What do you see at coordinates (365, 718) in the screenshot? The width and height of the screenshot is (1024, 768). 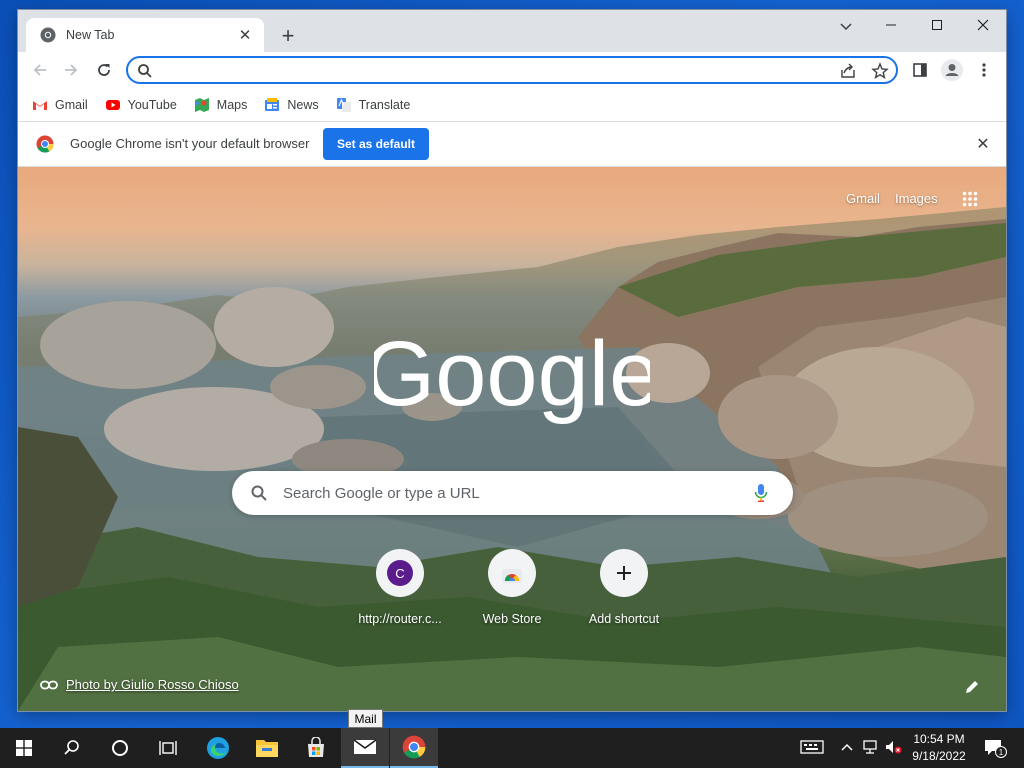 I see `mail-tooltip: Mail` at bounding box center [365, 718].